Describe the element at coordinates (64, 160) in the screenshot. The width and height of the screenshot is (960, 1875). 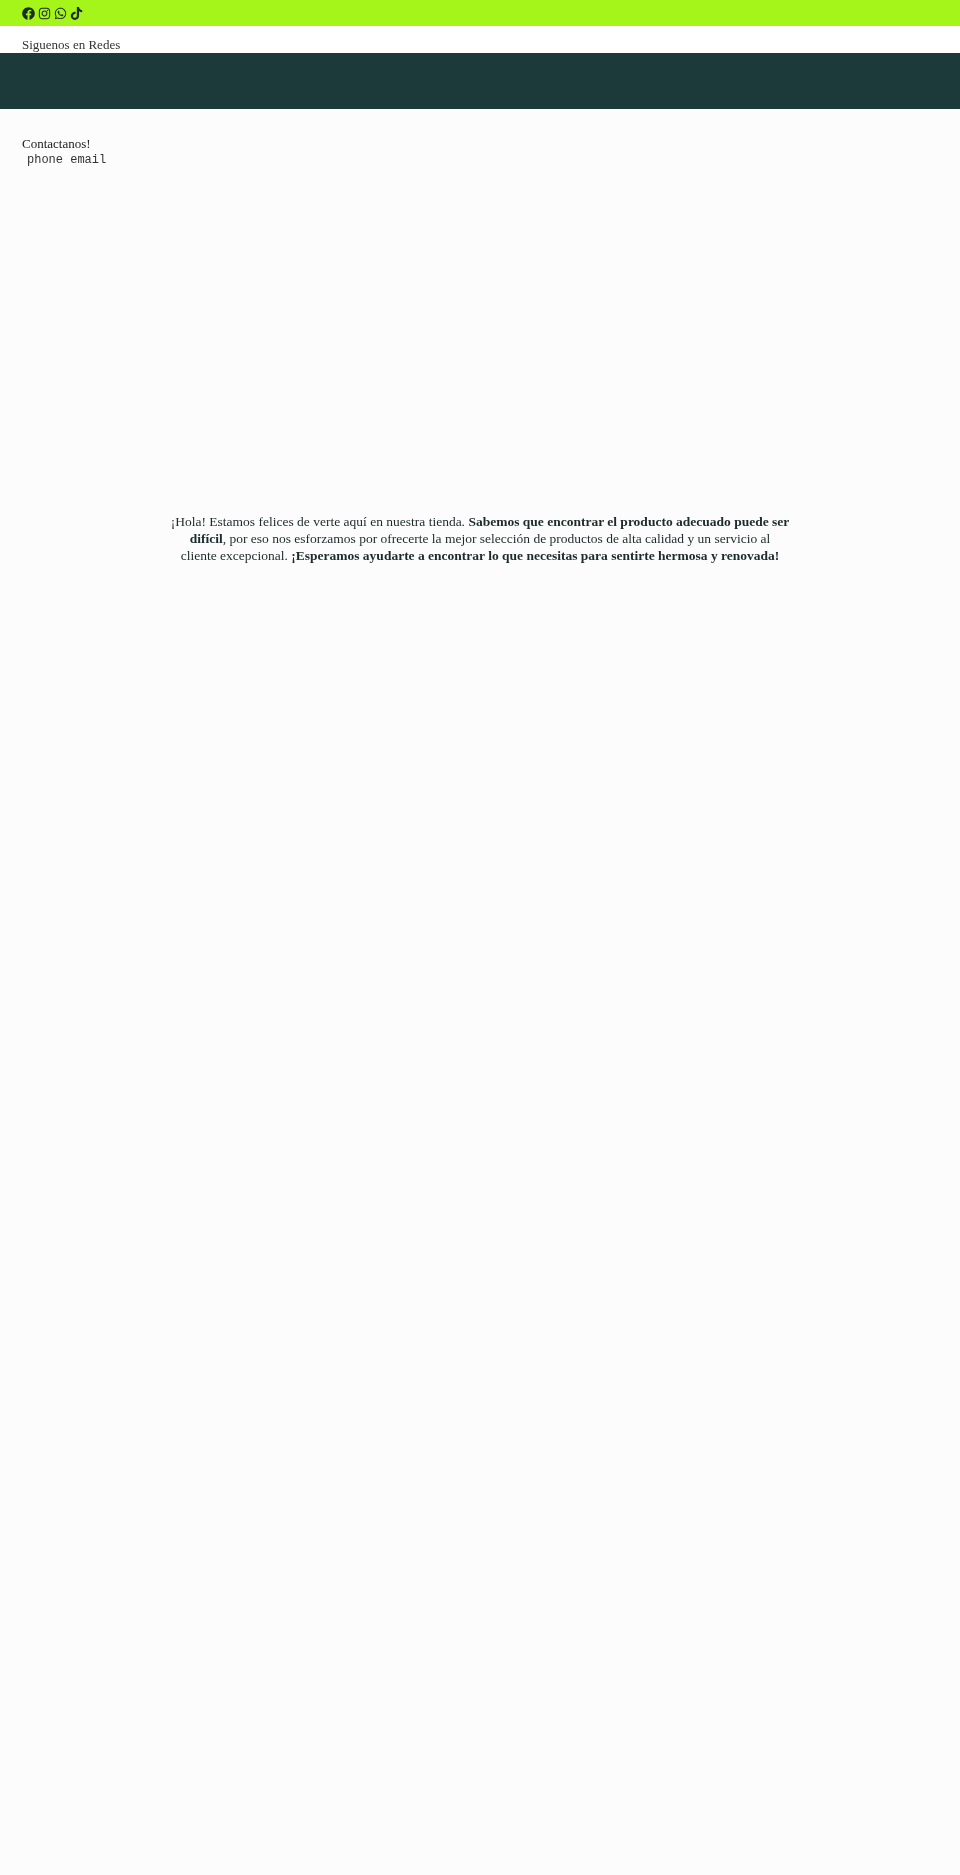
I see `contact-links: phone email` at that location.